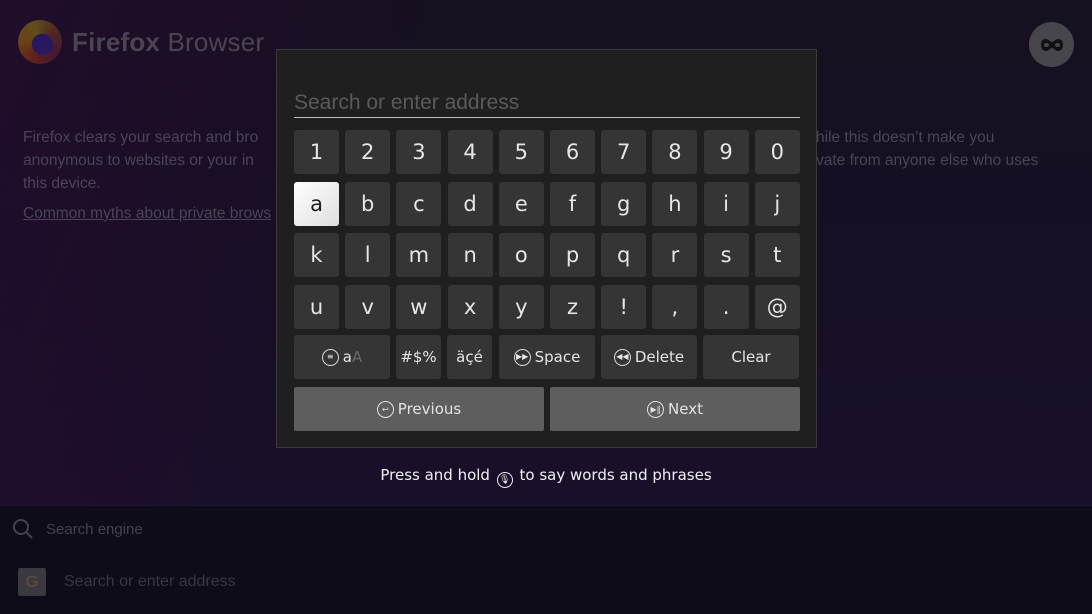 The image size is (1092, 614). What do you see at coordinates (656, 409) in the screenshot?
I see `play-pause-icon: ▶‖` at bounding box center [656, 409].